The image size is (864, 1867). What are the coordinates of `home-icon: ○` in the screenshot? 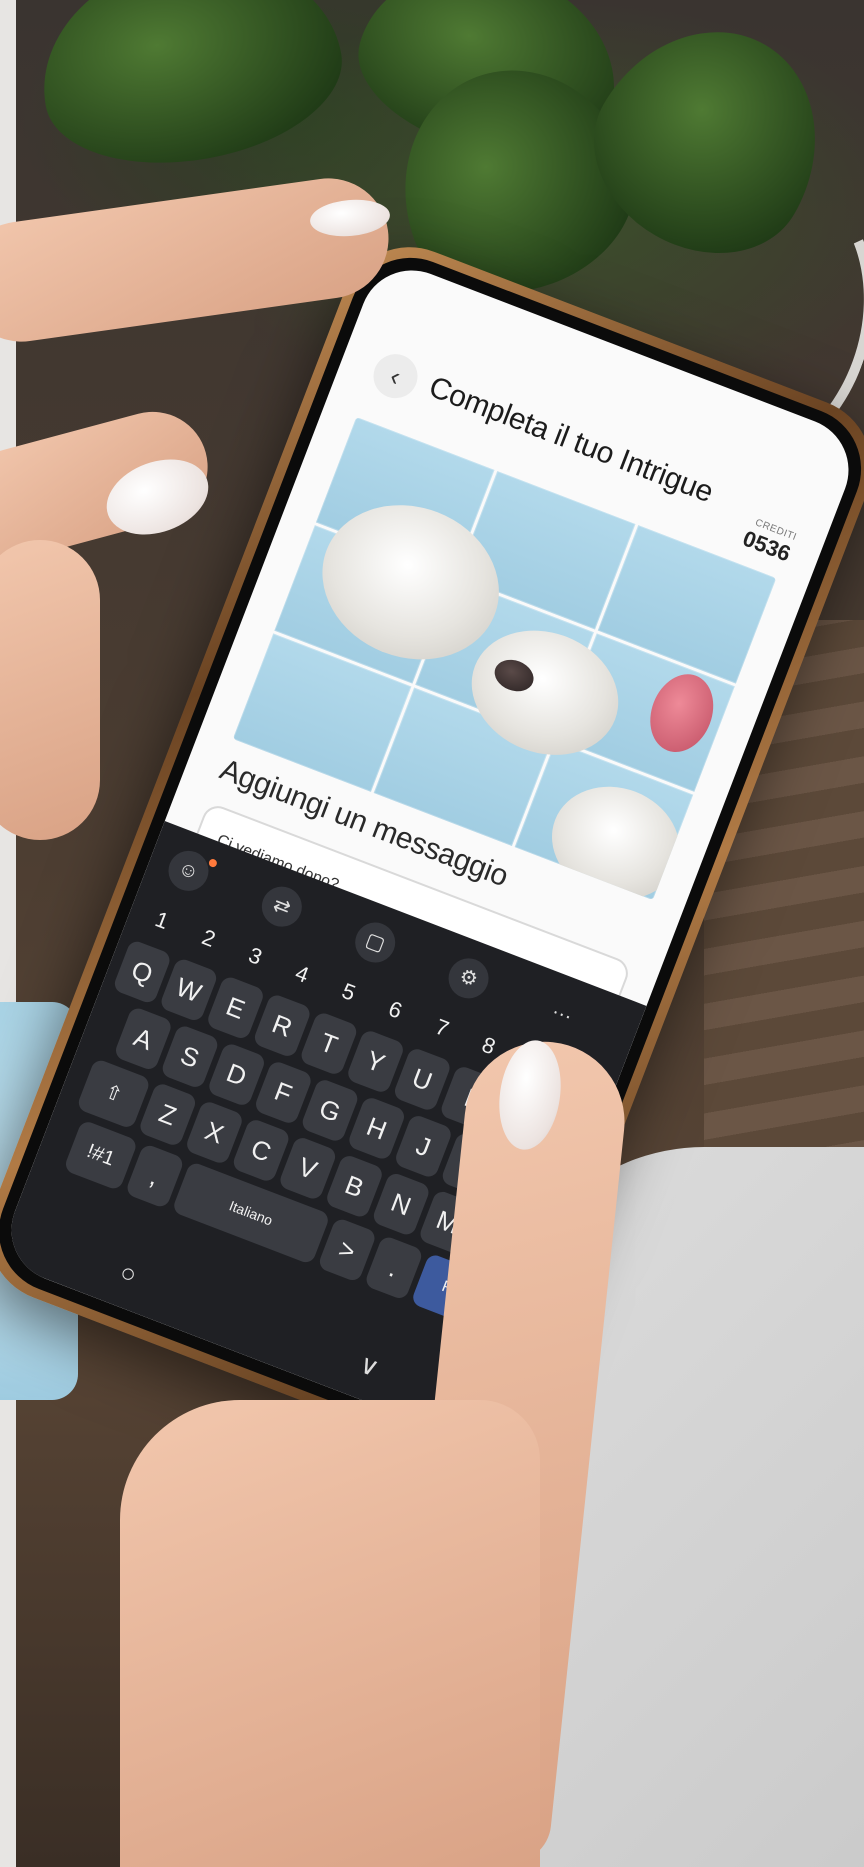 It's located at (128, 1273).